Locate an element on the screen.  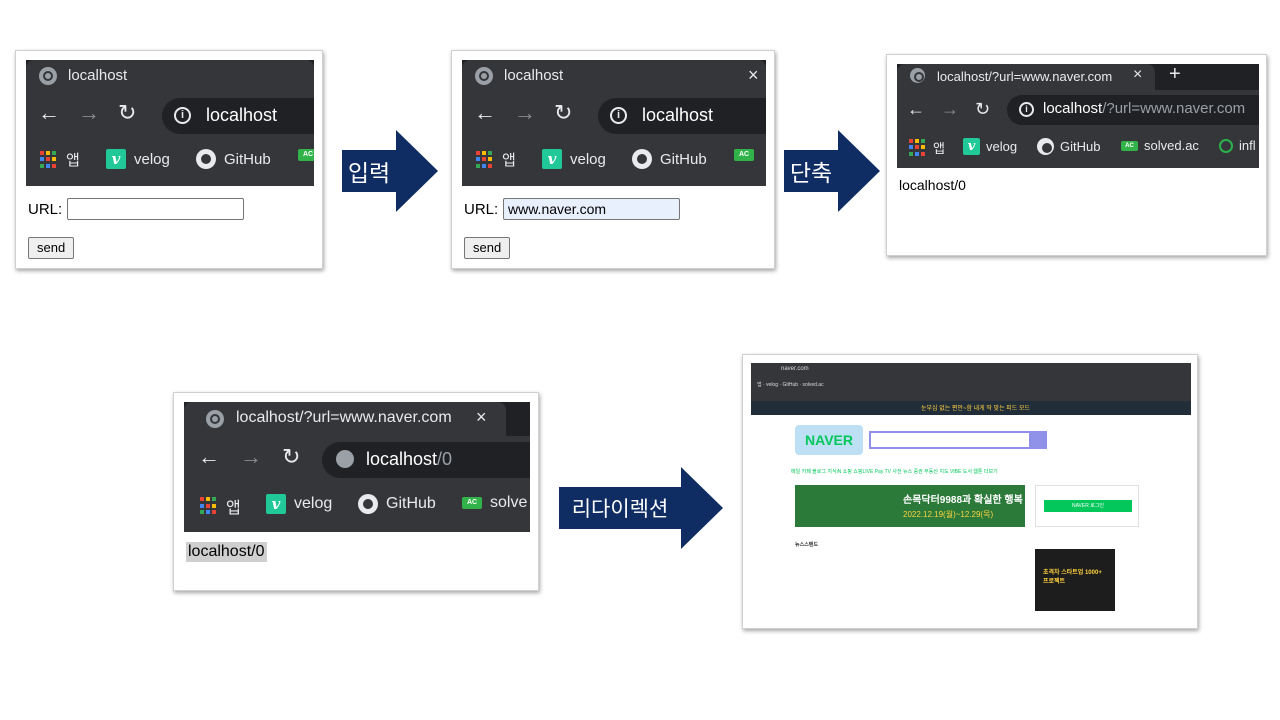
naver-login-button: NAVER 로그인 is located at coordinates (1088, 506).